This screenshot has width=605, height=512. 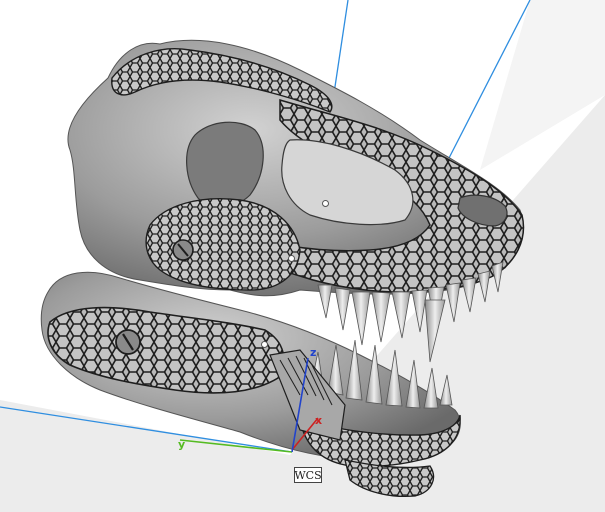 What do you see at coordinates (308, 475) in the screenshot?
I see `wcs-label: WCS` at bounding box center [308, 475].